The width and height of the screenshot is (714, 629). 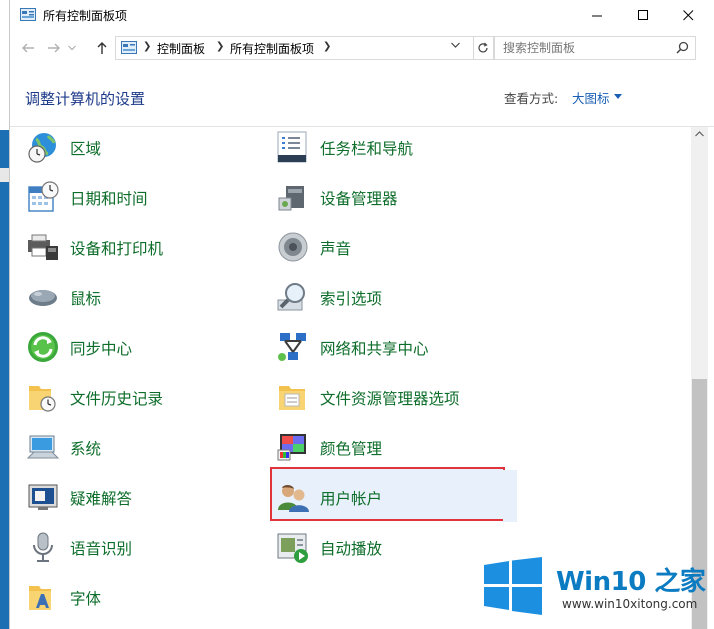 What do you see at coordinates (42, 399) in the screenshot?
I see `file-history-icon` at bounding box center [42, 399].